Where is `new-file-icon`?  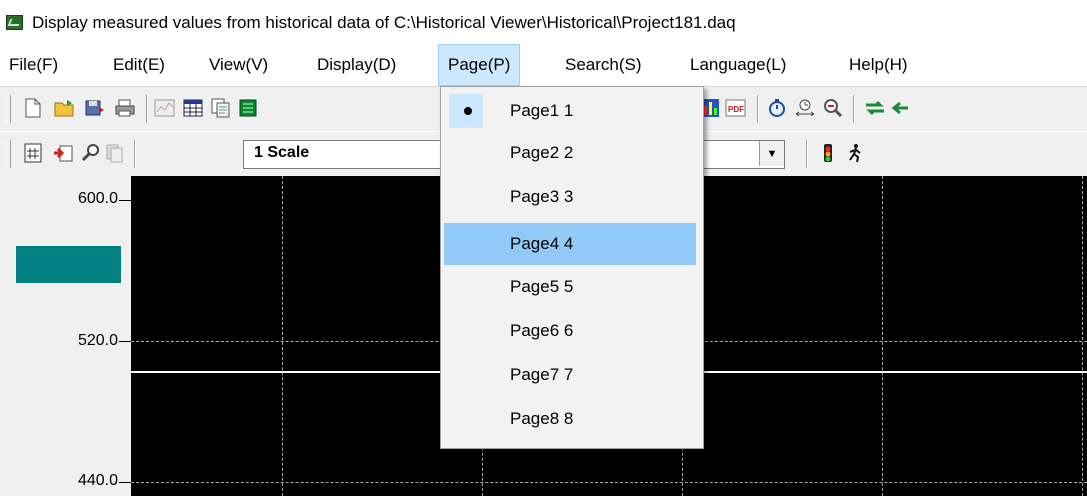 new-file-icon is located at coordinates (33, 108).